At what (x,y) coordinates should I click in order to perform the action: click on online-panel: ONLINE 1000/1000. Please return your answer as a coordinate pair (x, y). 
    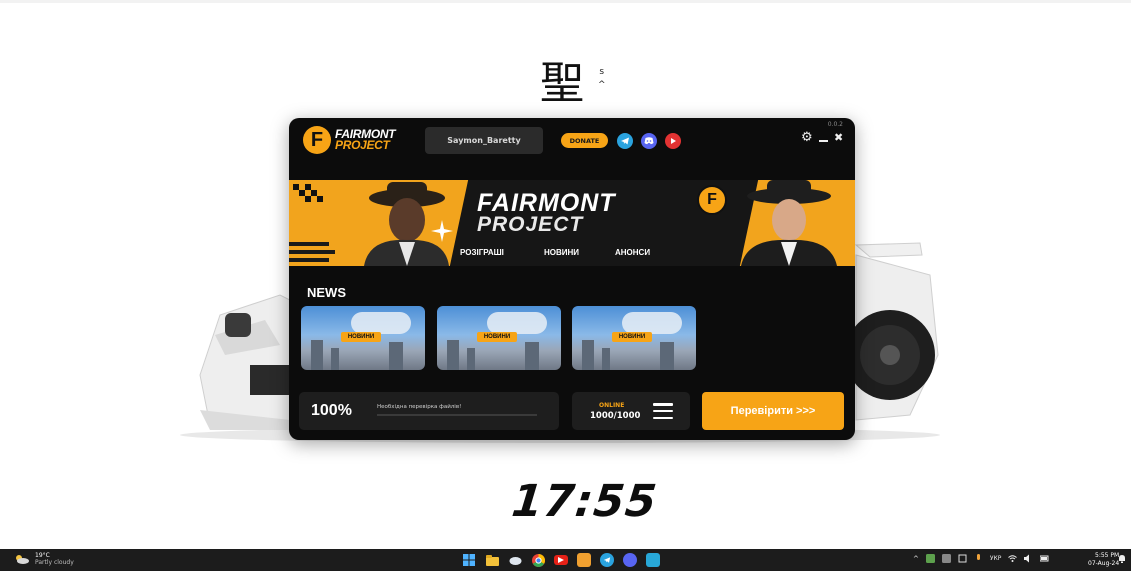
    Looking at the image, I should click on (631, 411).